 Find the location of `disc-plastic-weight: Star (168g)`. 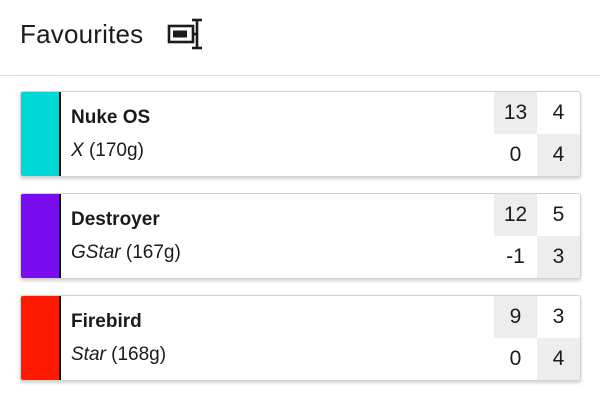

disc-plastic-weight: Star (168g) is located at coordinates (282, 355).